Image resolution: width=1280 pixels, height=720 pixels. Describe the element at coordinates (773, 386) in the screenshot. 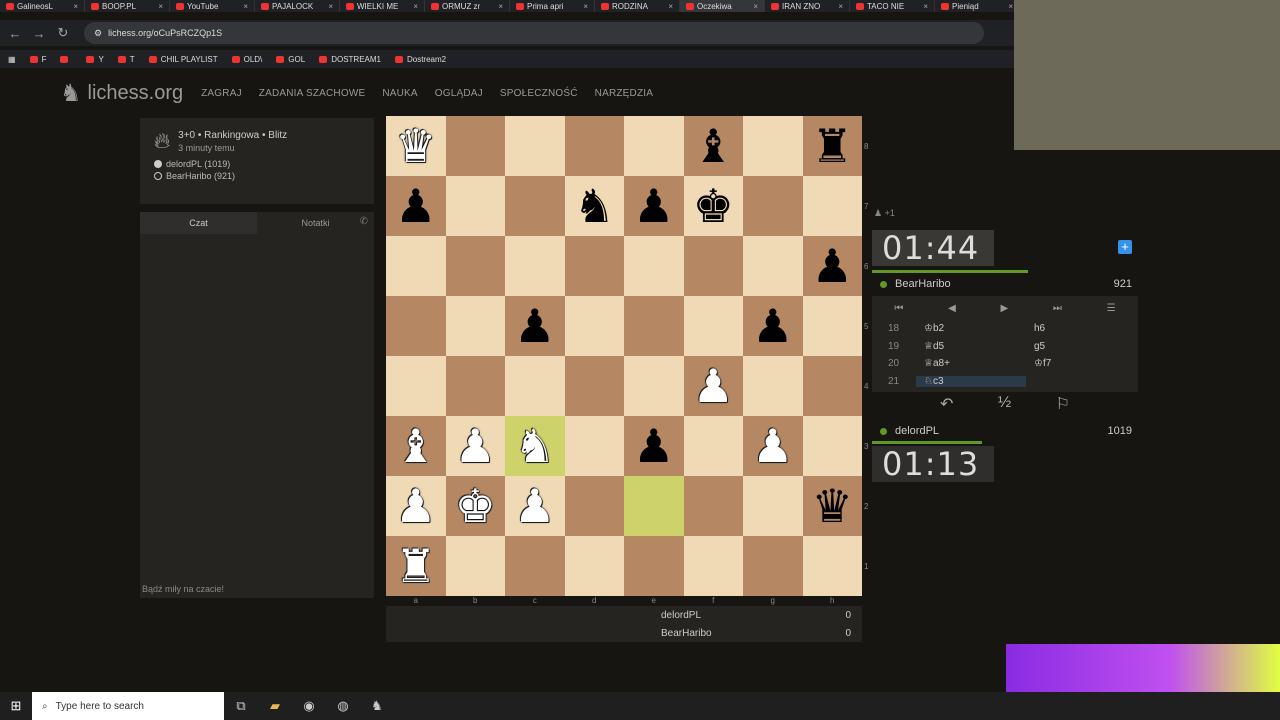

I see `square-g4` at that location.